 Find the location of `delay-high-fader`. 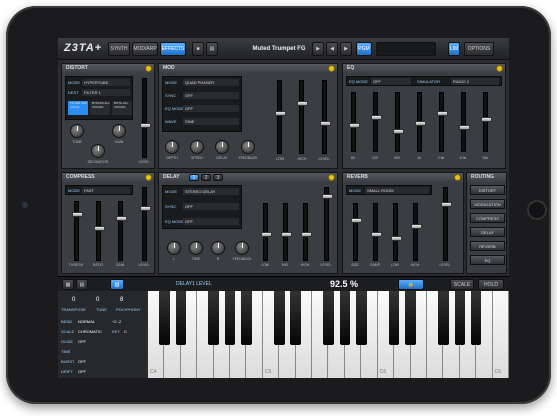

delay-high-fader is located at coordinates (306, 232).